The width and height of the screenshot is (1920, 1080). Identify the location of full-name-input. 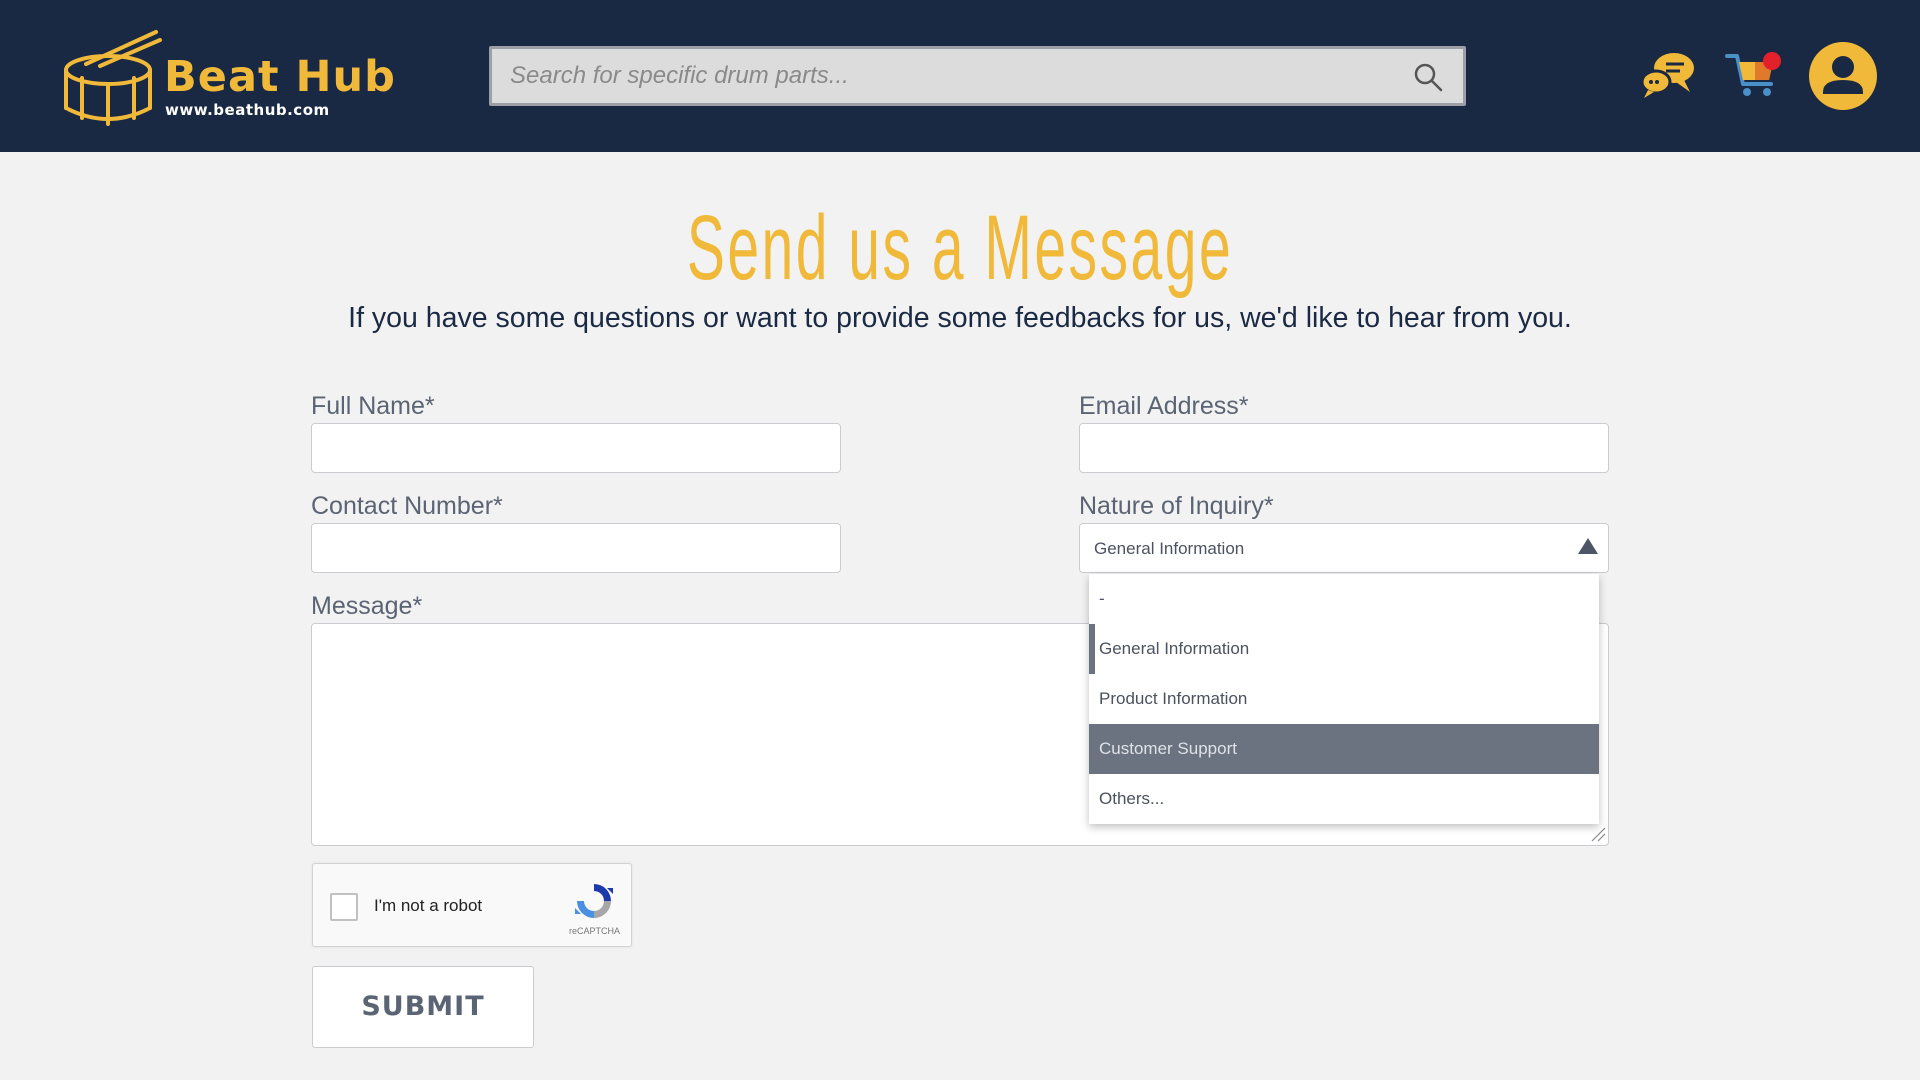
(576, 448).